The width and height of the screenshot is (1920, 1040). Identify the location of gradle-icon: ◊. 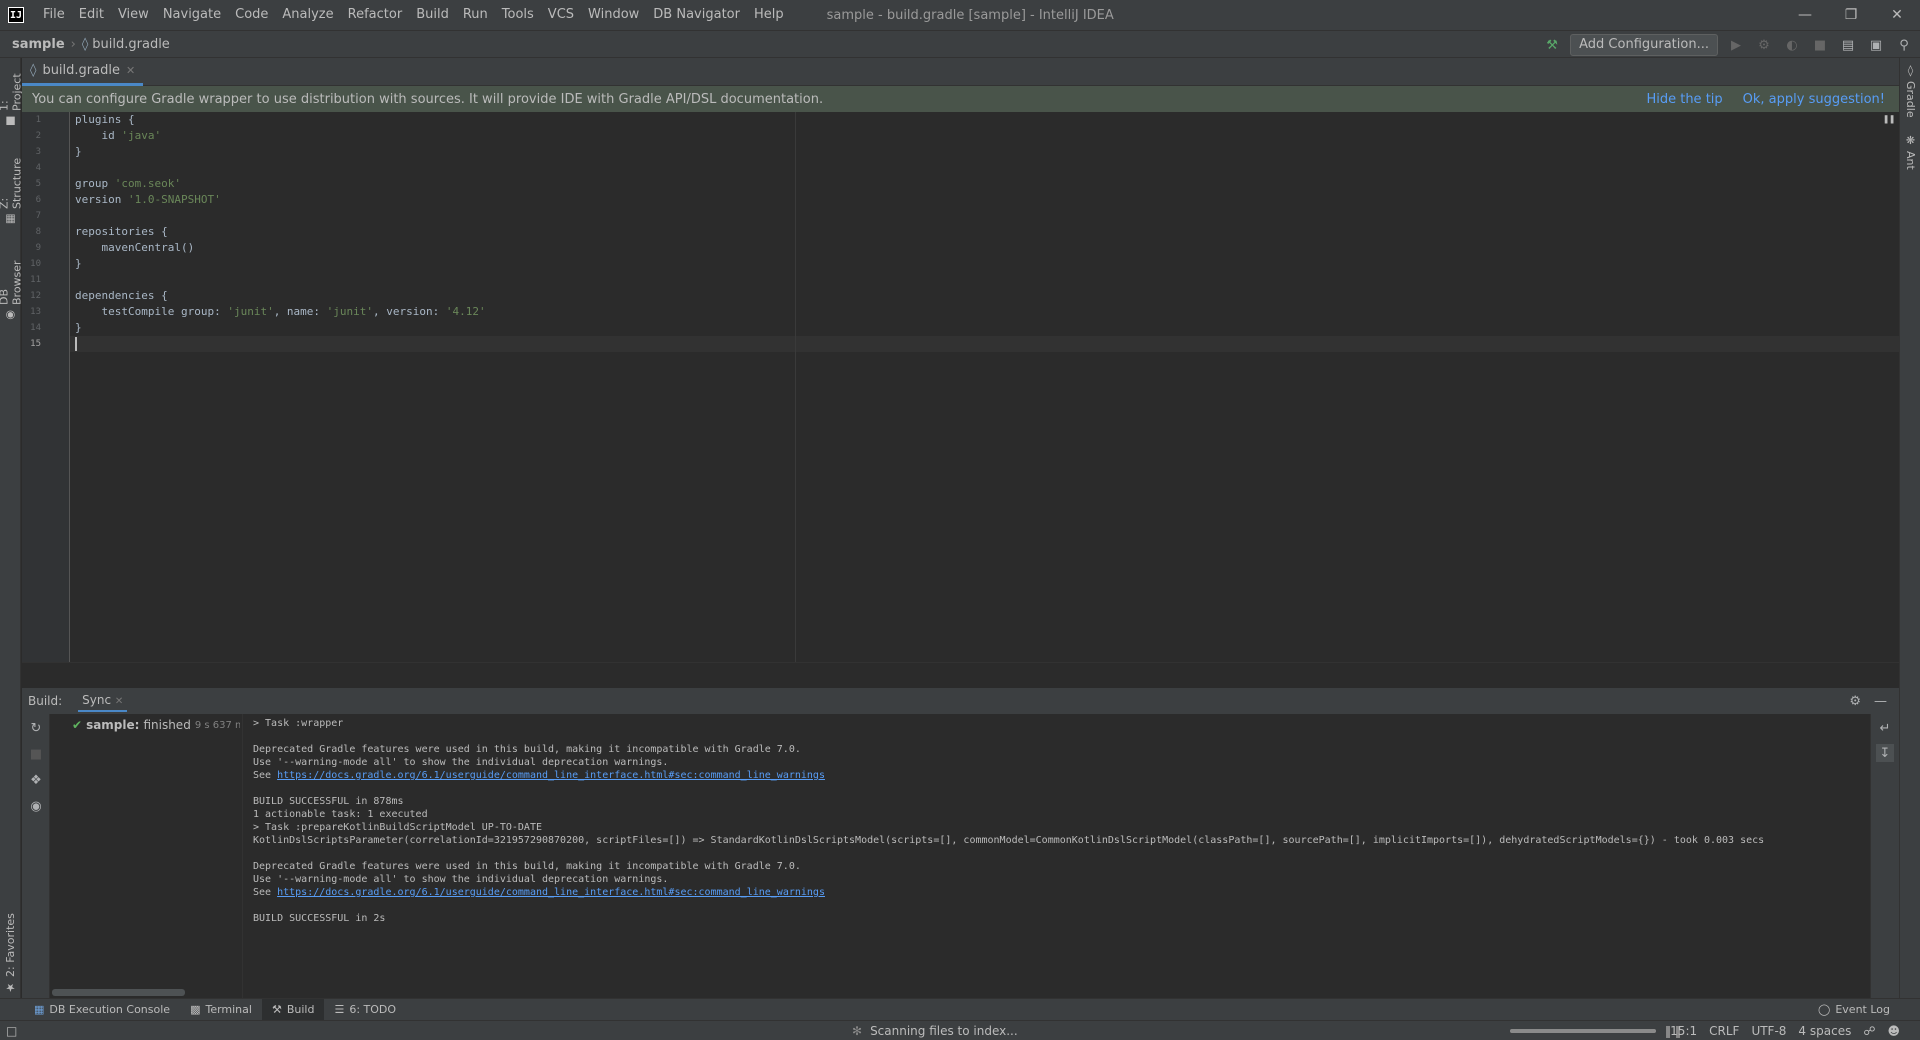
(1910, 70).